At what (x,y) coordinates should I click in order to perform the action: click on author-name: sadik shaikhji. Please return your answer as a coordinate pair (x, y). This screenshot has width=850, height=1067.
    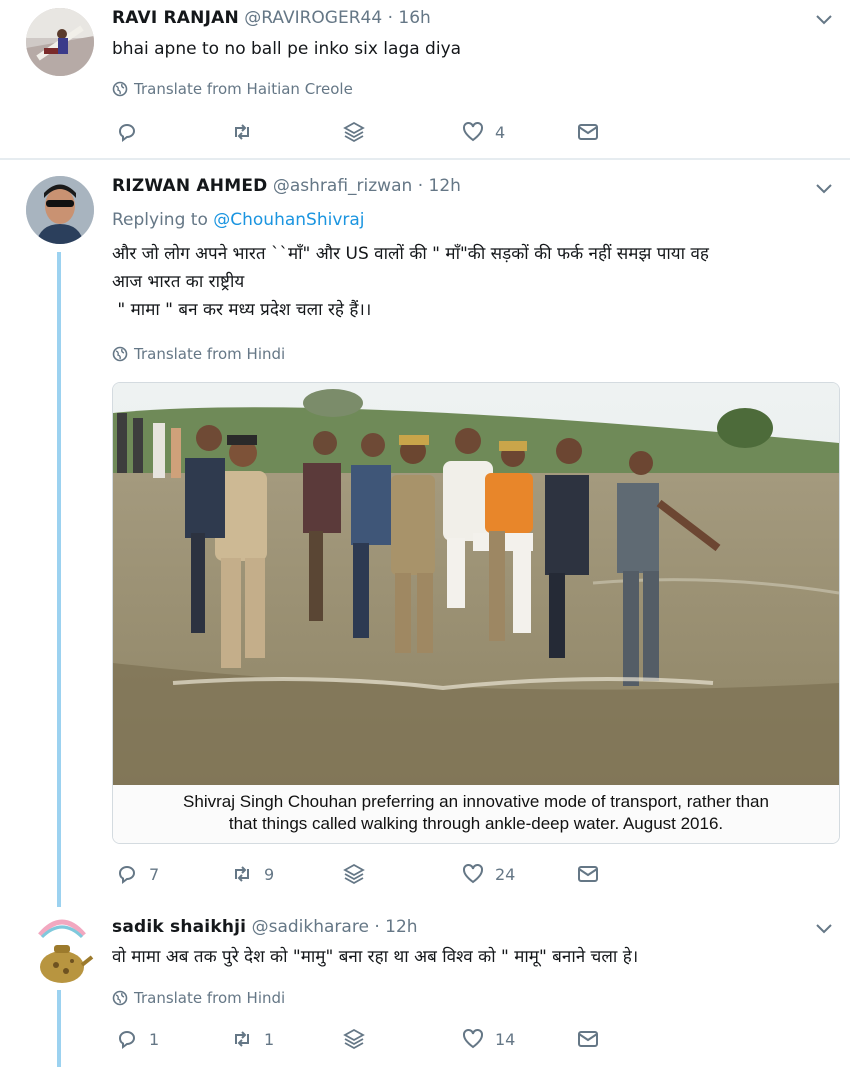
    Looking at the image, I should click on (179, 927).